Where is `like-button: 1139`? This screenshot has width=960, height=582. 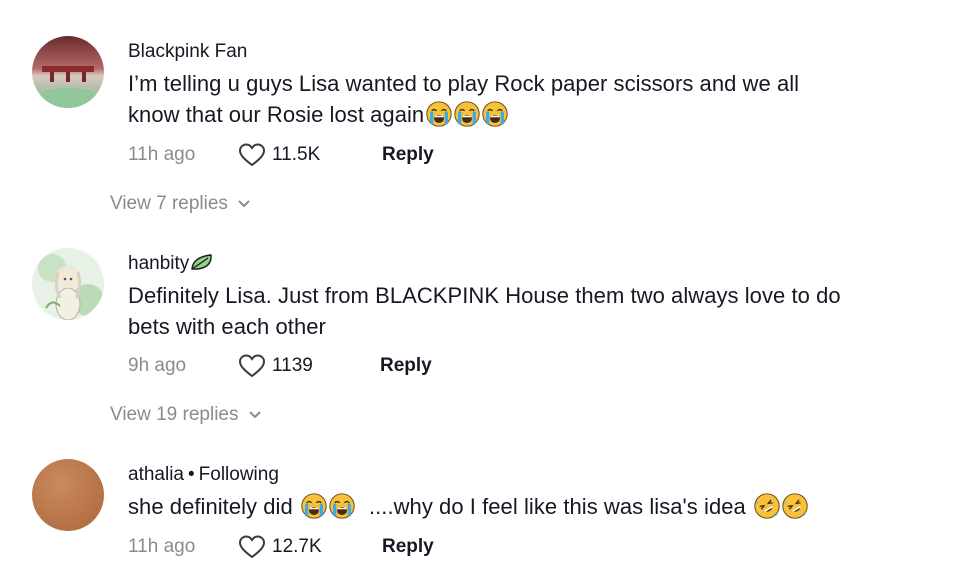
like-button: 1139 is located at coordinates (295, 366).